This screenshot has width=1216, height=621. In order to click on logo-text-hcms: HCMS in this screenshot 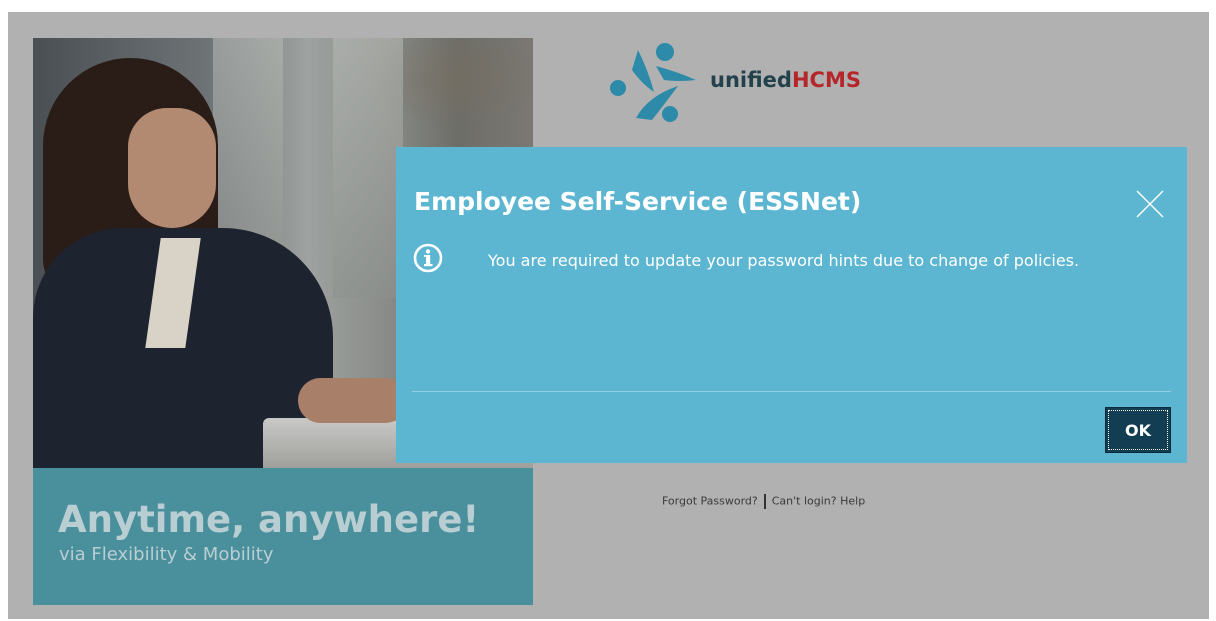, I will do `click(826, 80)`.